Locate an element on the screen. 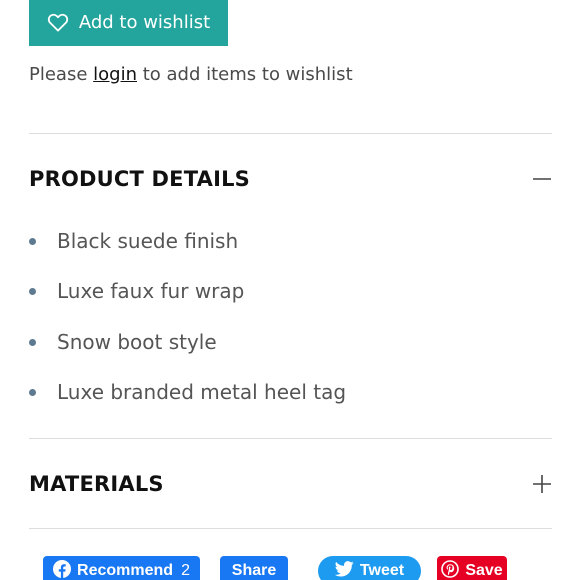 This screenshot has height=580, width=580. minus-icon is located at coordinates (542, 179).